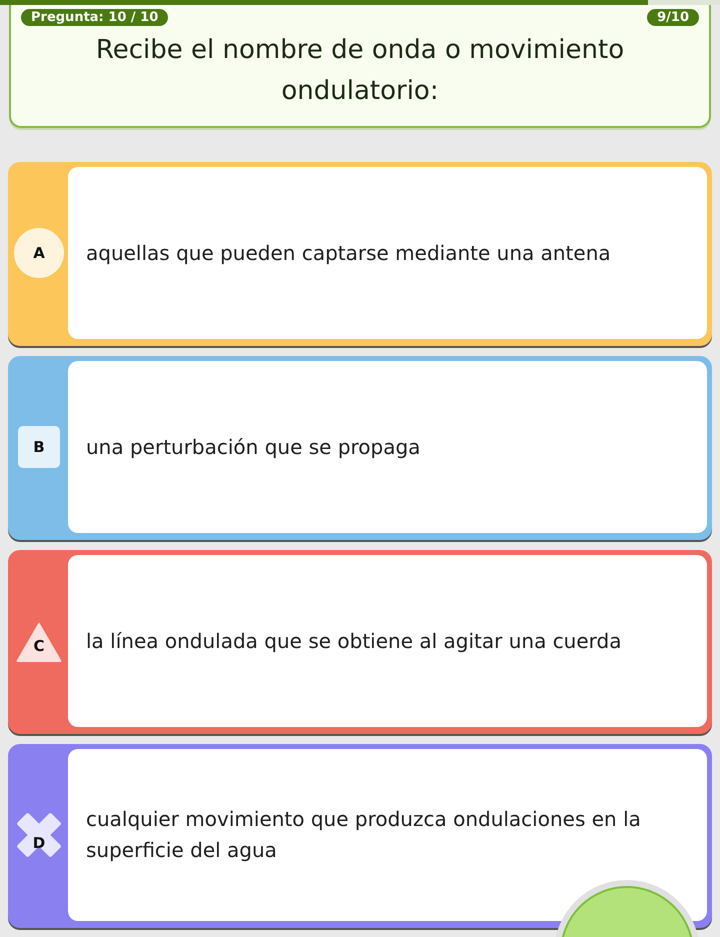  Describe the element at coordinates (673, 17) in the screenshot. I see `score-badge: 9/10` at that location.